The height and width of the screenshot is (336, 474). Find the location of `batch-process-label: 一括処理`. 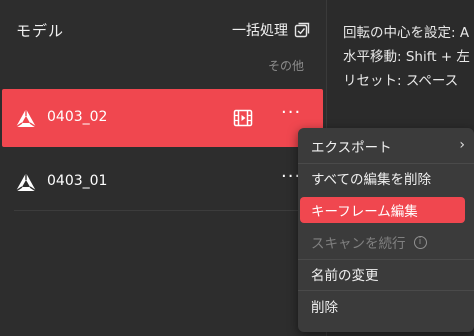

batch-process-label: 一括処理 is located at coordinates (260, 31).